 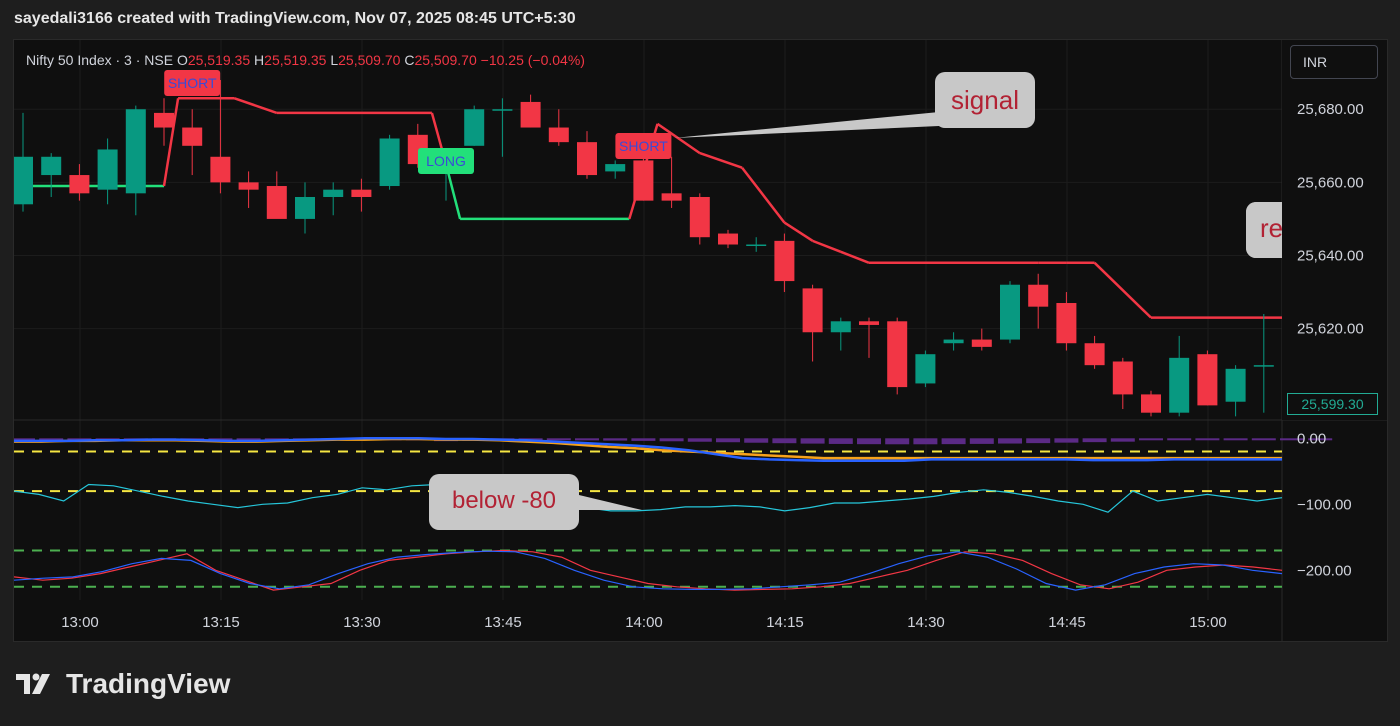 I want to click on currency-button: INR, so click(x=1334, y=62).